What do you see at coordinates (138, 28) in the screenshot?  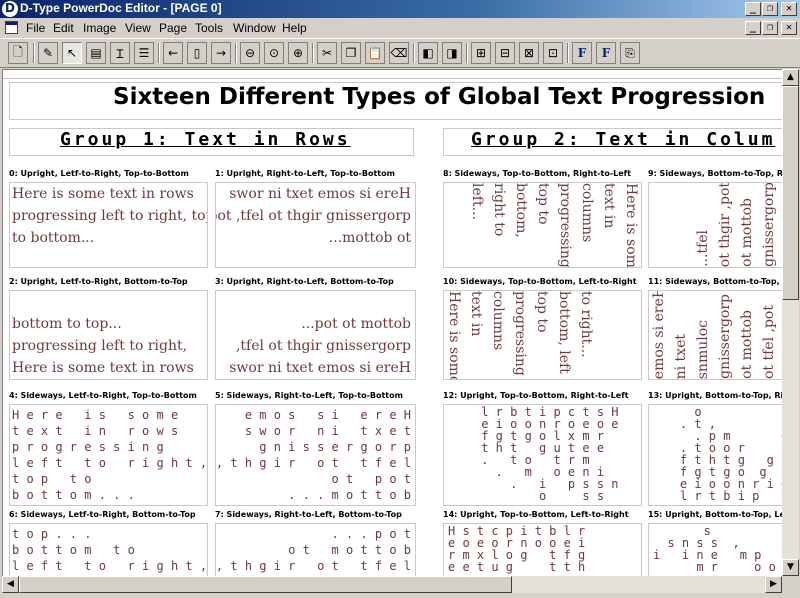 I see `menu-view: View` at bounding box center [138, 28].